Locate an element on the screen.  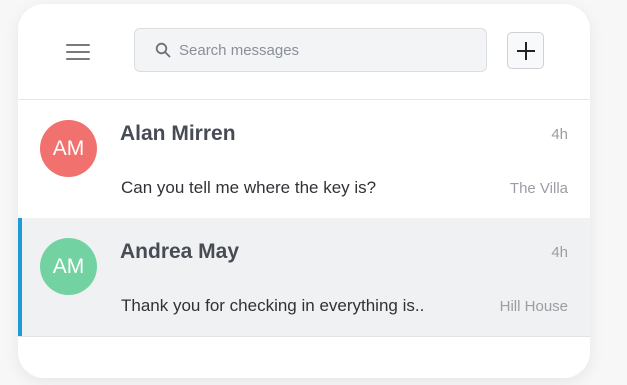
contact-name: Andrea May is located at coordinates (180, 251).